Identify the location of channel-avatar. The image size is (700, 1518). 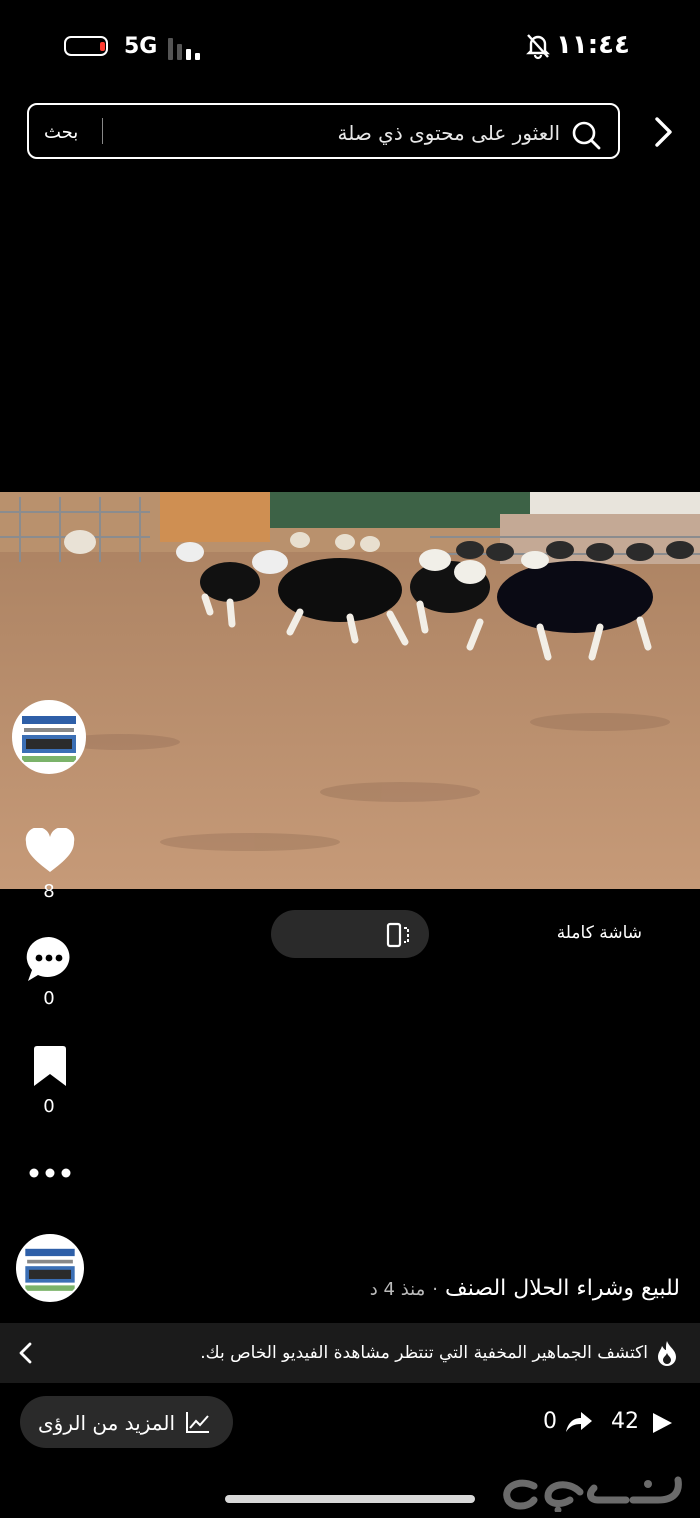
(49, 737).